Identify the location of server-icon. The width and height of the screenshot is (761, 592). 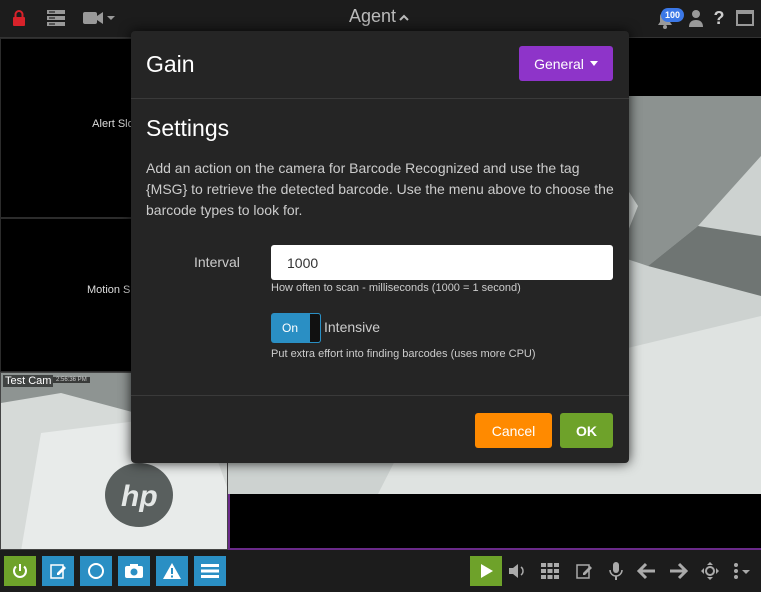
(56, 18).